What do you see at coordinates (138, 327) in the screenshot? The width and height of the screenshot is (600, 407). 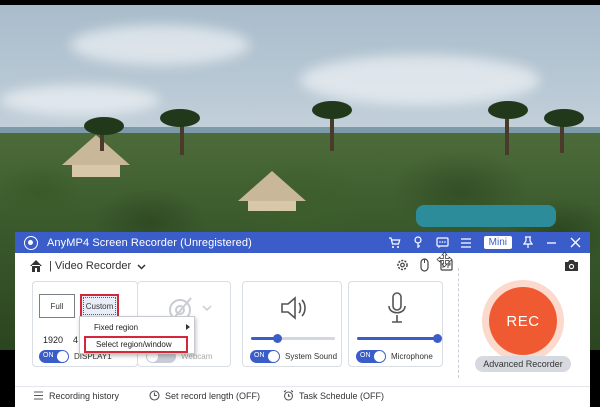 I see `menu-item-fixed-region: Fixed region` at bounding box center [138, 327].